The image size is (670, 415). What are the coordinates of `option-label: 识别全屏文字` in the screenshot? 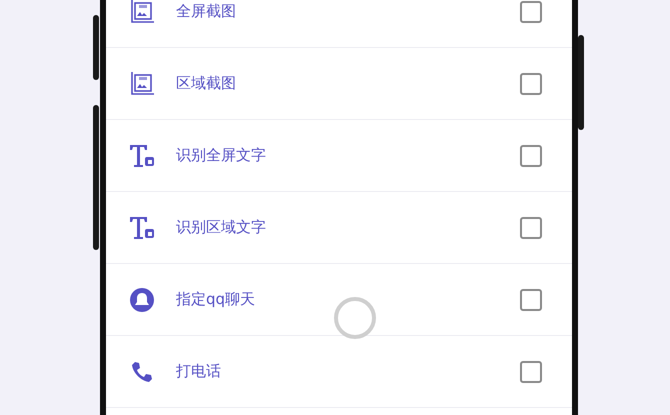 It's located at (221, 155).